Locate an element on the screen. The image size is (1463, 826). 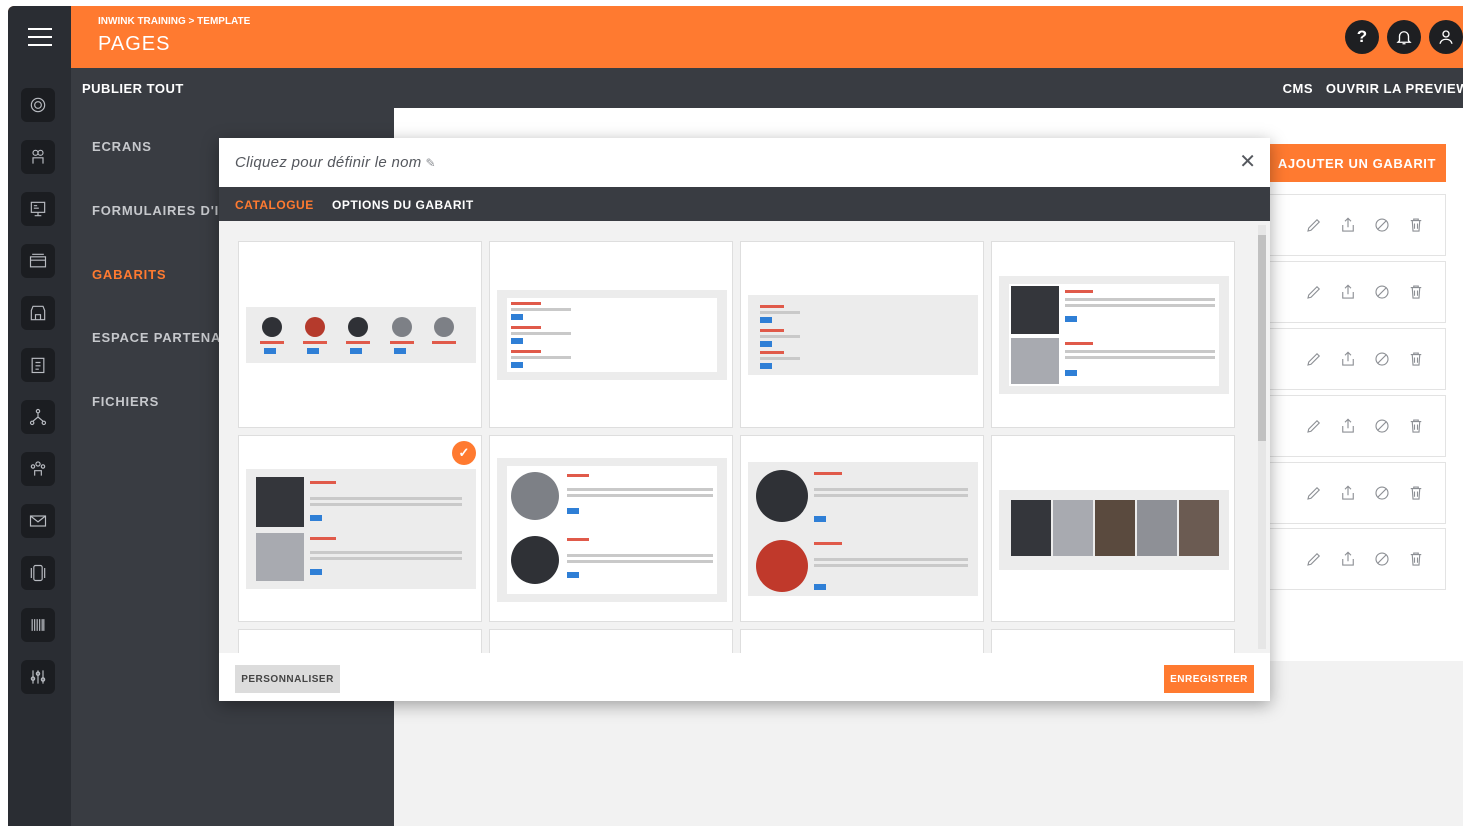
cms-link: CMS is located at coordinates (1298, 88).